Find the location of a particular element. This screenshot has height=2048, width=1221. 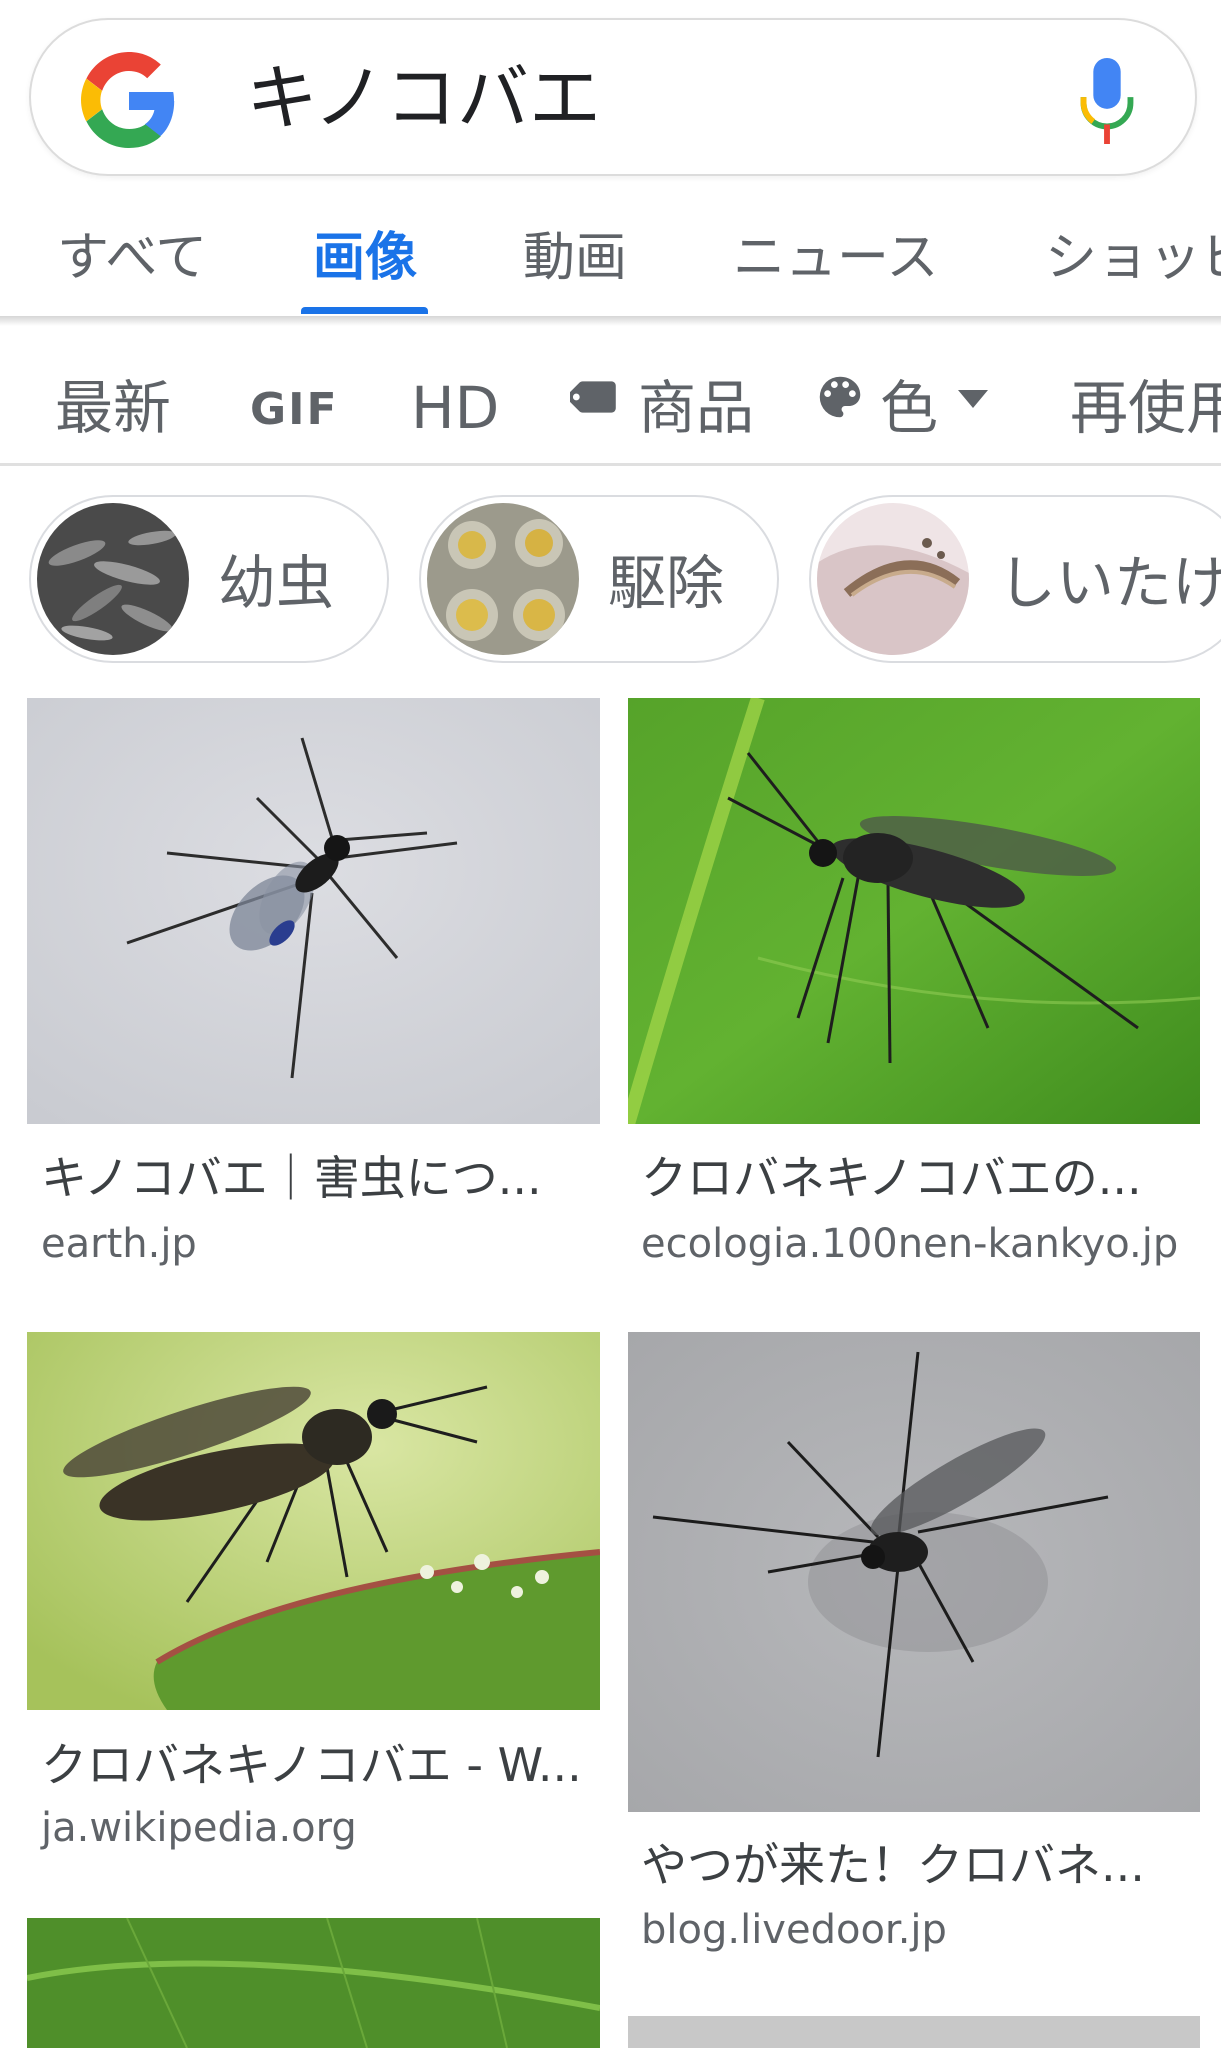

search-tabs: すべて 画像 動画 ニュース ショッピ is located at coordinates (610, 261).